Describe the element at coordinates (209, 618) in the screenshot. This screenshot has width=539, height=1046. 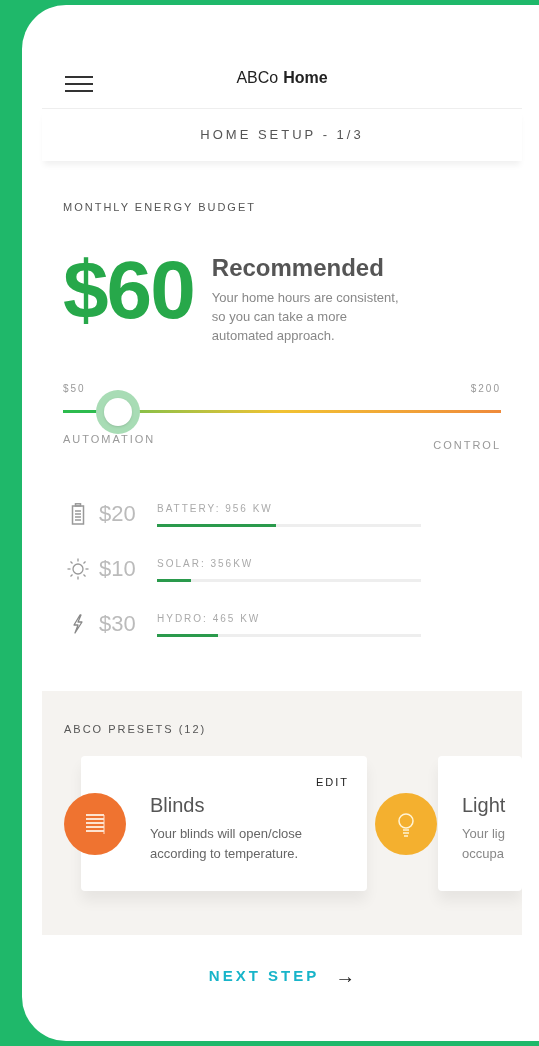
I see `source-label: HYDRO: 465 KW` at that location.